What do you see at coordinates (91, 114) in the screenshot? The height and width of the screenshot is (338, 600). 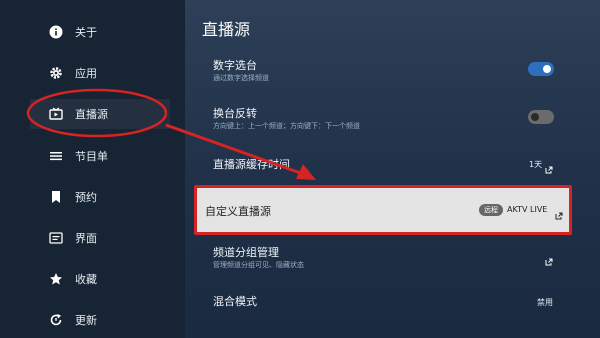 I see `sidebar-item-label: 直播源` at bounding box center [91, 114].